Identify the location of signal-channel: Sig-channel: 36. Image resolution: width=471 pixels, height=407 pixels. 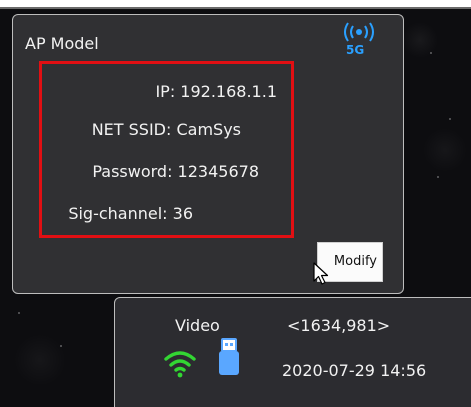
(130, 213).